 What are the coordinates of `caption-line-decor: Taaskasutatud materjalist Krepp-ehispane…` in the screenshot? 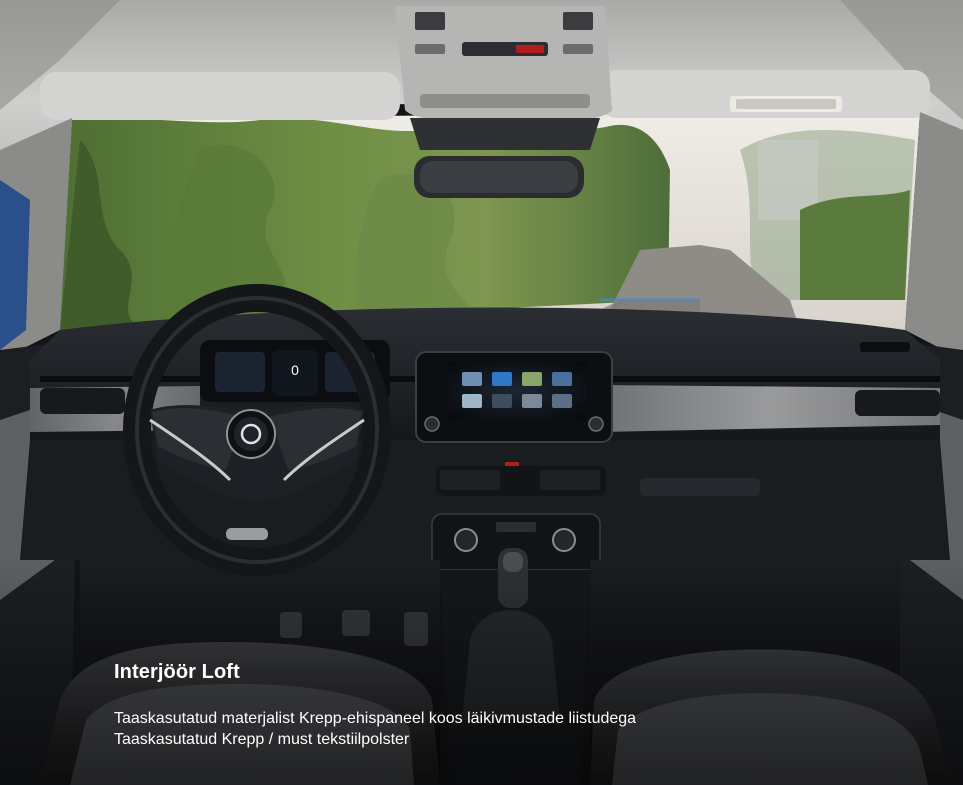 It's located at (375, 718).